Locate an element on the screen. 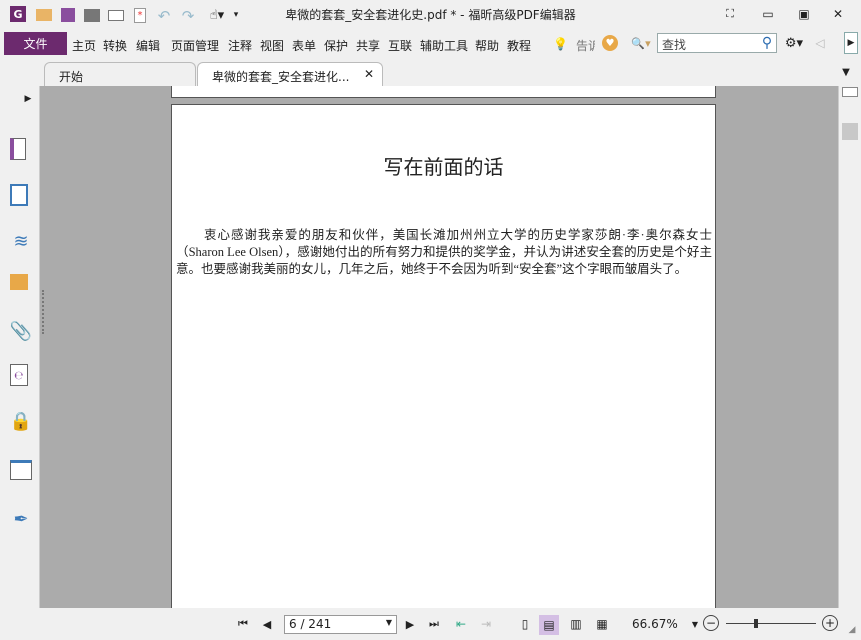 Image resolution: width=861 pixels, height=640 pixels. page-number-value: 6 / 241 is located at coordinates (310, 624).